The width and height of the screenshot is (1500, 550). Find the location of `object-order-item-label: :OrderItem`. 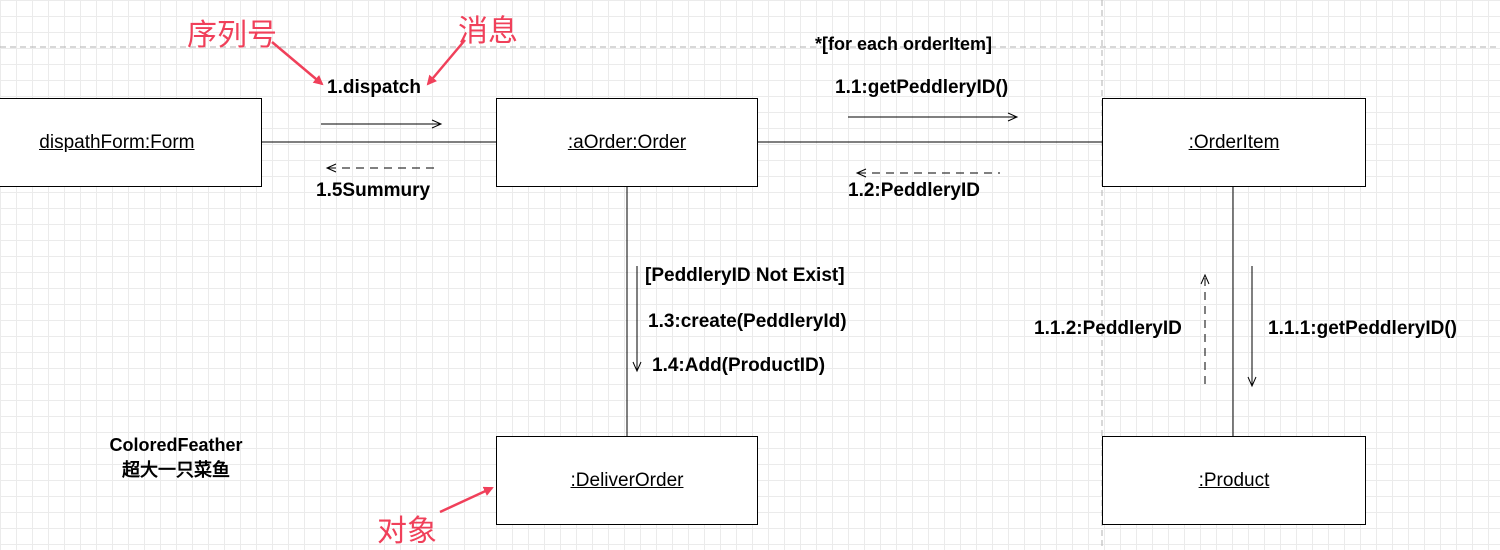

object-order-item-label: :OrderItem is located at coordinates (1234, 142).